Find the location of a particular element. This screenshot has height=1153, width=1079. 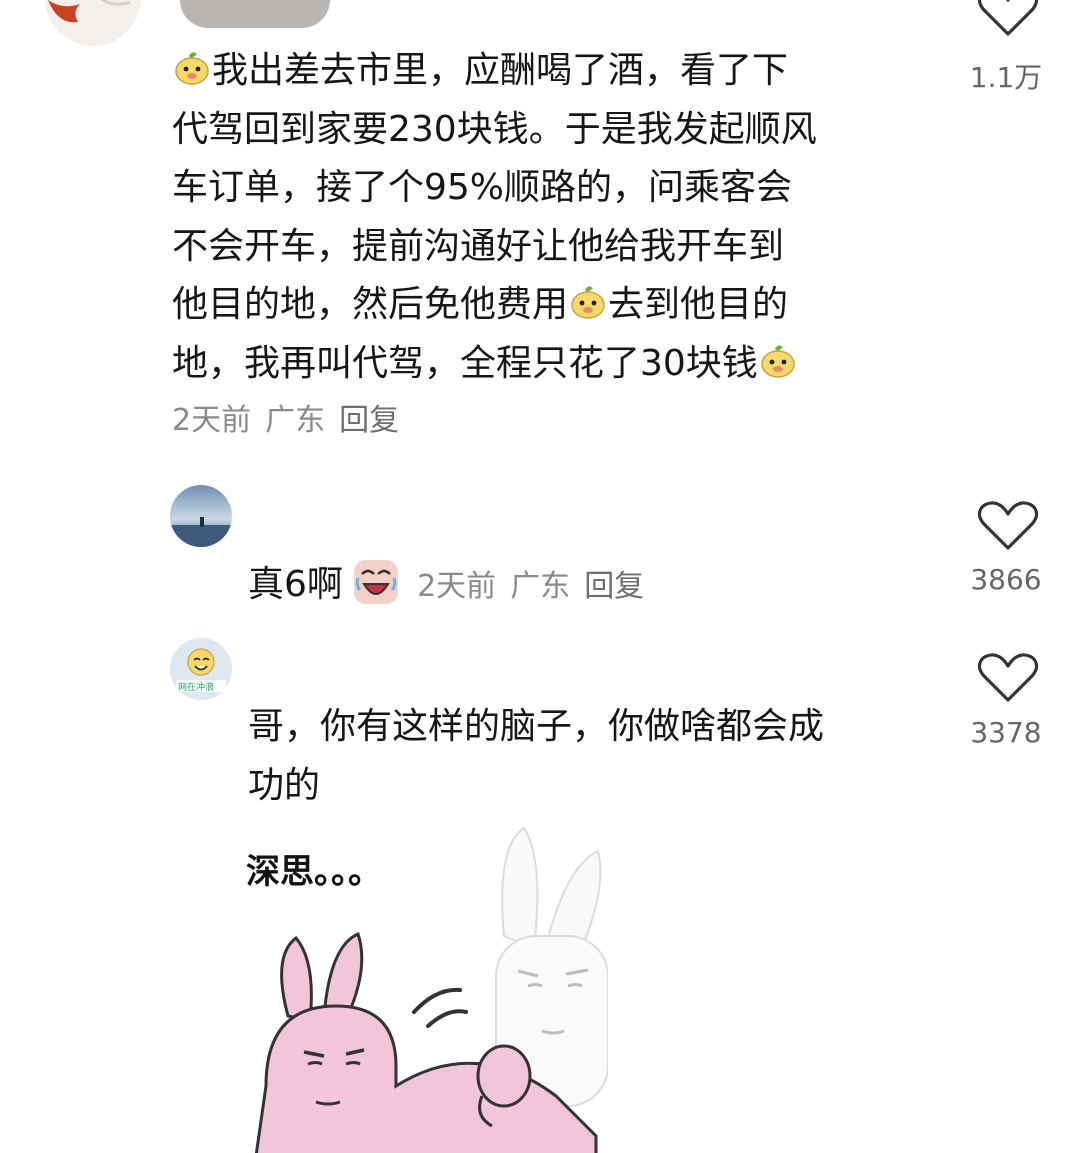

comment-1-line-4: 不会开车，提前沟通好让他给我开车到 is located at coordinates (478, 246).